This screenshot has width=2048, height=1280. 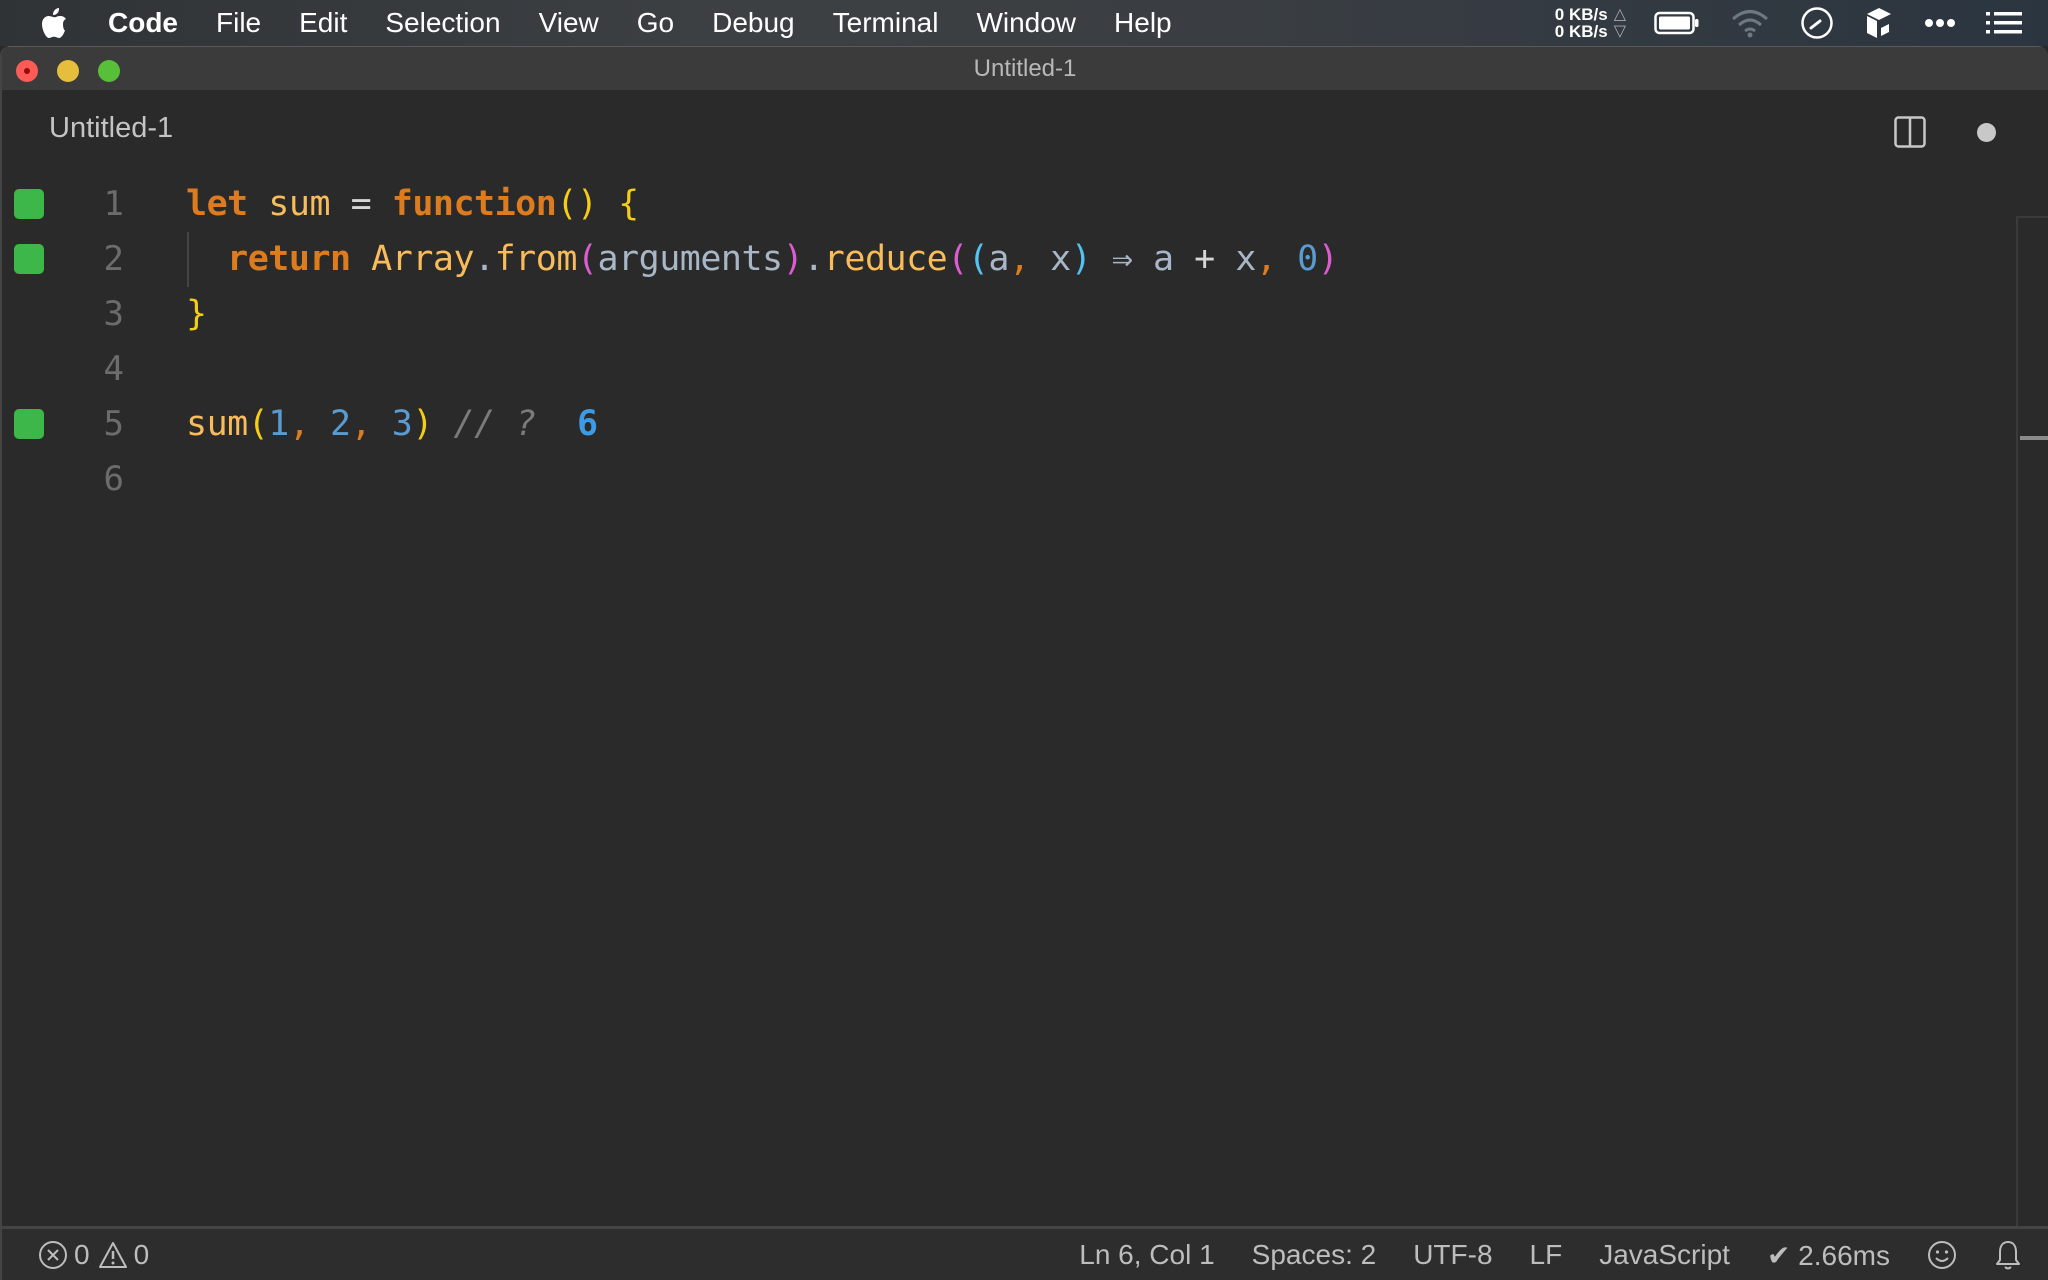 I want to click on download-arrow-icon: ▽, so click(x=1619, y=31).